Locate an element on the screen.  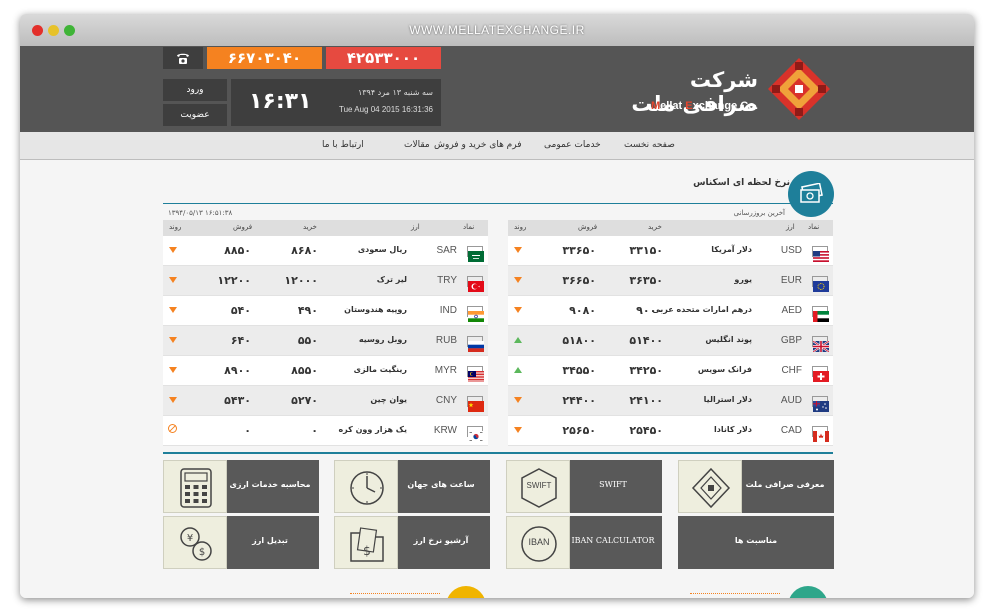
flag-icon-tr is located at coordinates (475, 284).